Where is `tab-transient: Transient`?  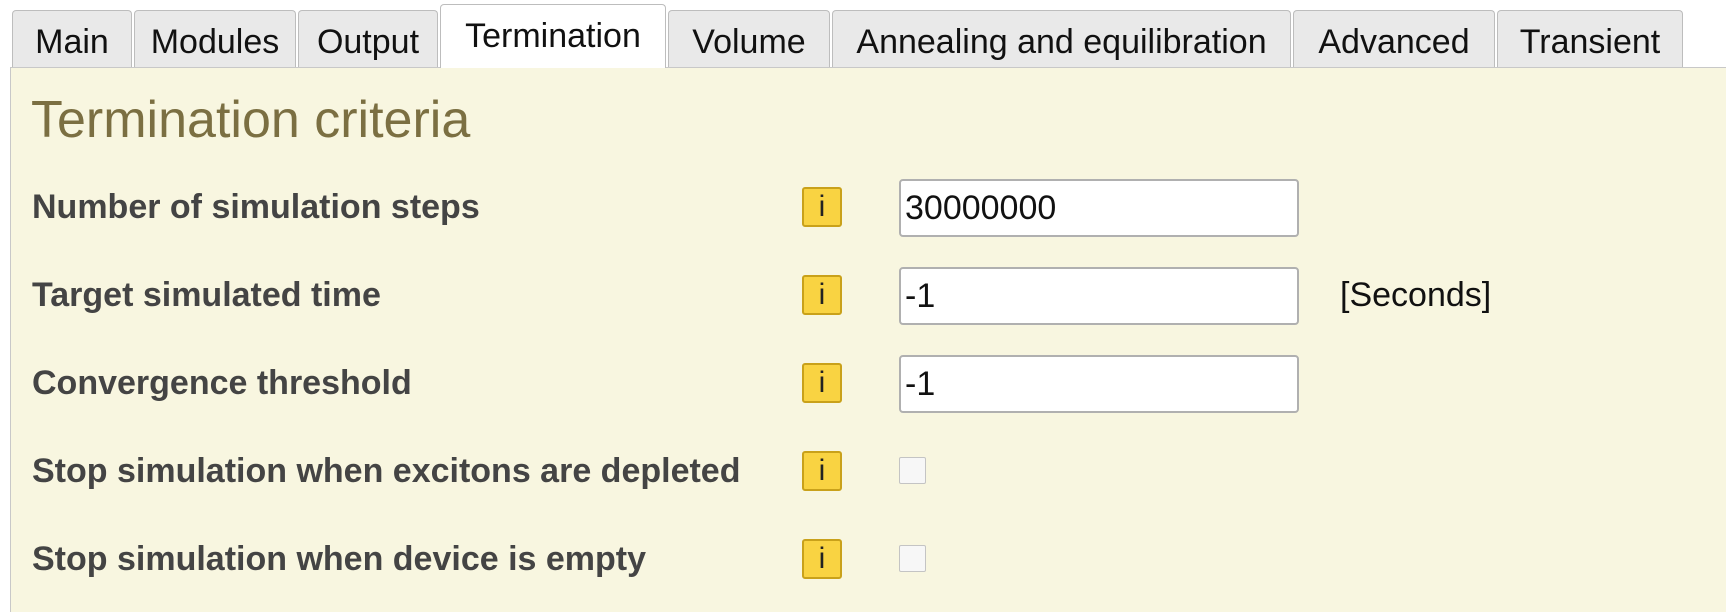 tab-transient: Transient is located at coordinates (1590, 39).